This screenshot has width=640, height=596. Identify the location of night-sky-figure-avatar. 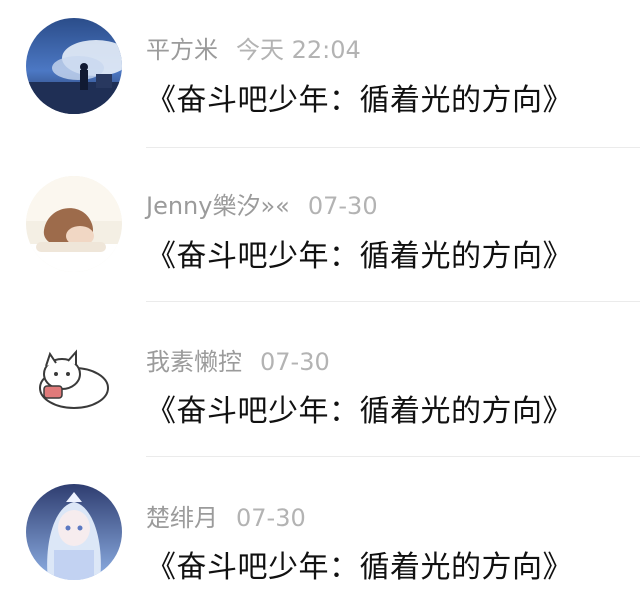
(74, 66).